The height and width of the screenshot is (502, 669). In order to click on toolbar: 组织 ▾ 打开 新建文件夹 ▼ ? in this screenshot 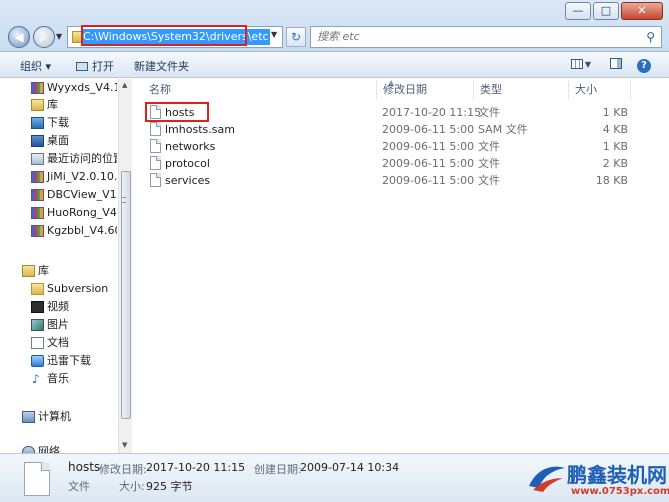, I will do `click(334, 65)`.